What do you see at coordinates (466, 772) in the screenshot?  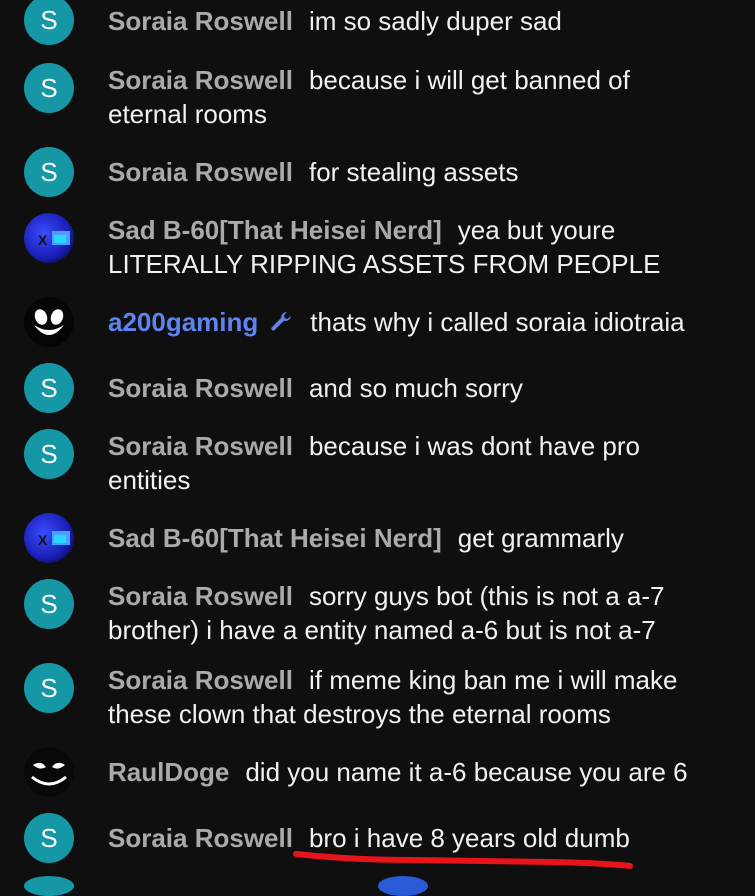 I see `message-text: did you name it a-6 because you are 6` at bounding box center [466, 772].